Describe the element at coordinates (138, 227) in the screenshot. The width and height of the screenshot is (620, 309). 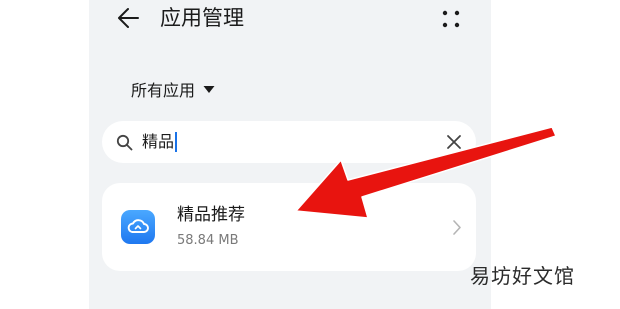
I see `cloud-app-icon` at that location.